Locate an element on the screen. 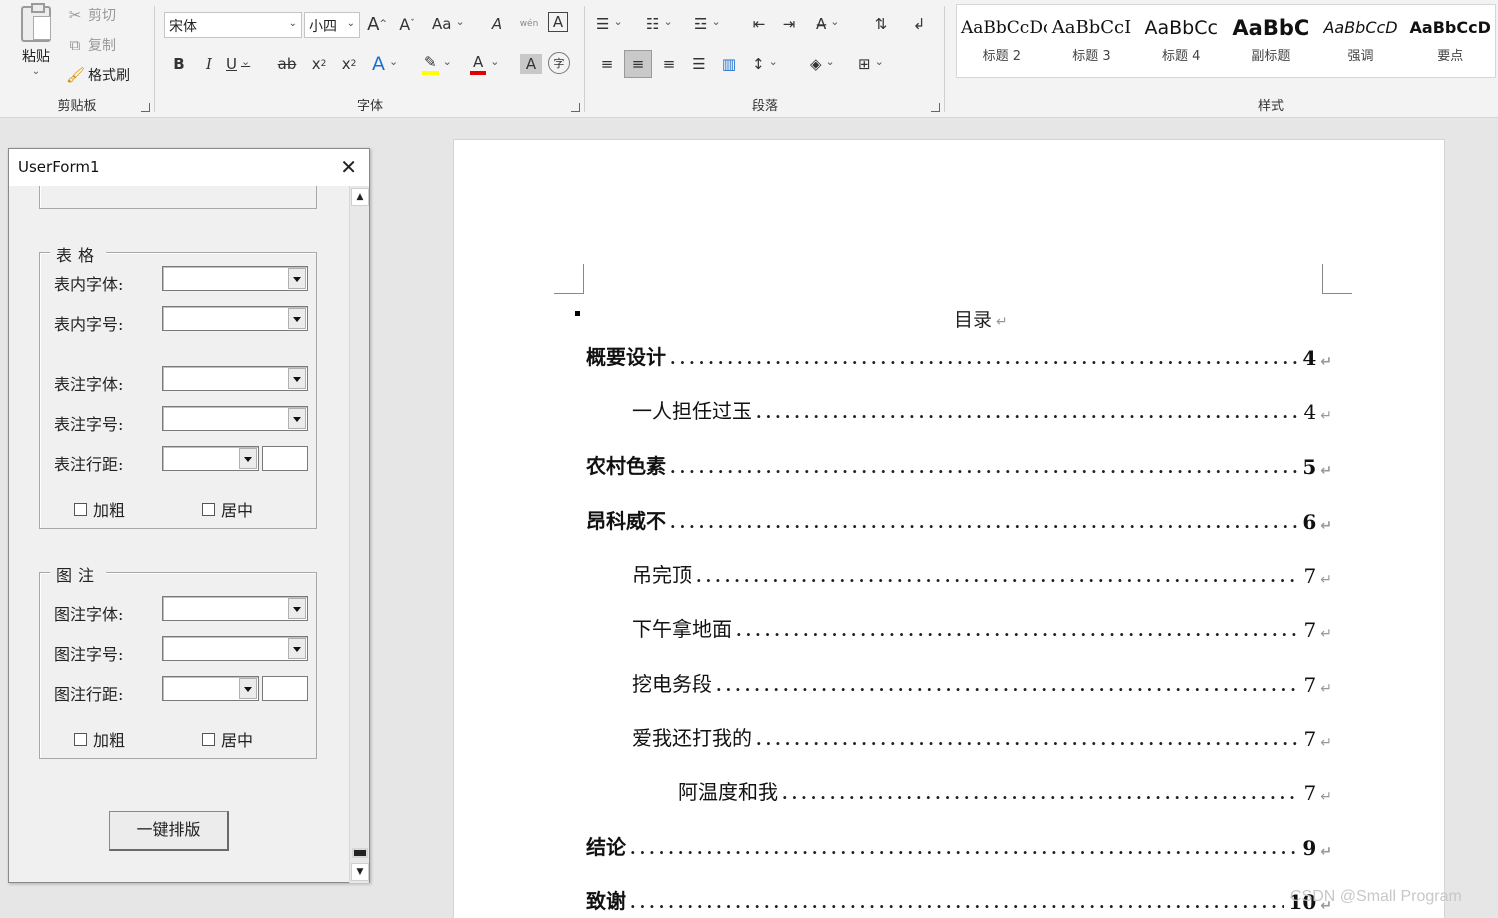 This screenshot has height=918, width=1498. line-spacing-button: ↕ is located at coordinates (765, 64).